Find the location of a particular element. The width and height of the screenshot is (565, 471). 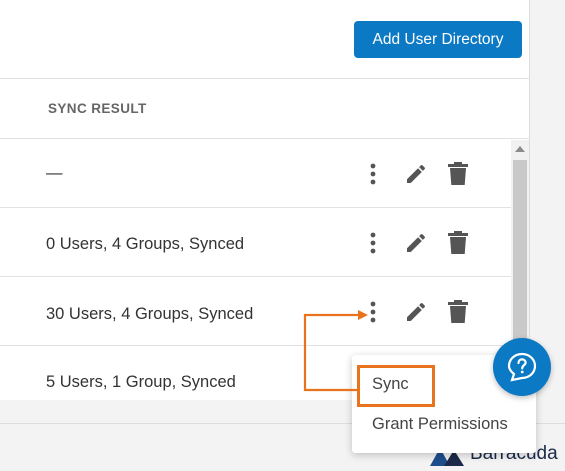

sync-result-text: 30 Users, 4 Groups, Synced is located at coordinates (150, 314).